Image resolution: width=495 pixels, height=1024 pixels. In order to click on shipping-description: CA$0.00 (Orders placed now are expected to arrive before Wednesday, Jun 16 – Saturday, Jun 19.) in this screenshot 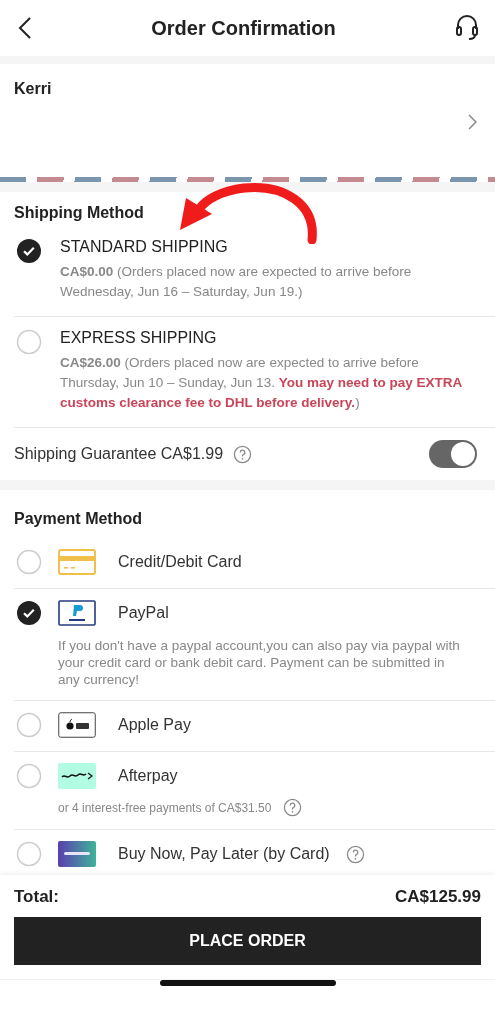, I will do `click(236, 282)`.